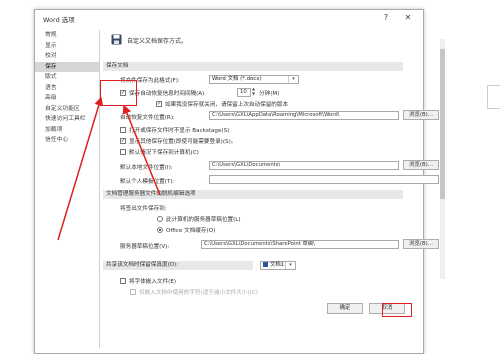  What do you see at coordinates (80, 168) in the screenshot?
I see `arrow-to-checkbox` at bounding box center [80, 168].